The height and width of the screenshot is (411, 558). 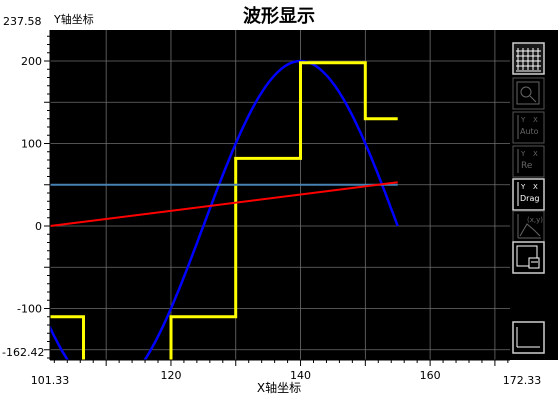 I want to click on drag-button: Y X Drag, so click(x=528, y=194).